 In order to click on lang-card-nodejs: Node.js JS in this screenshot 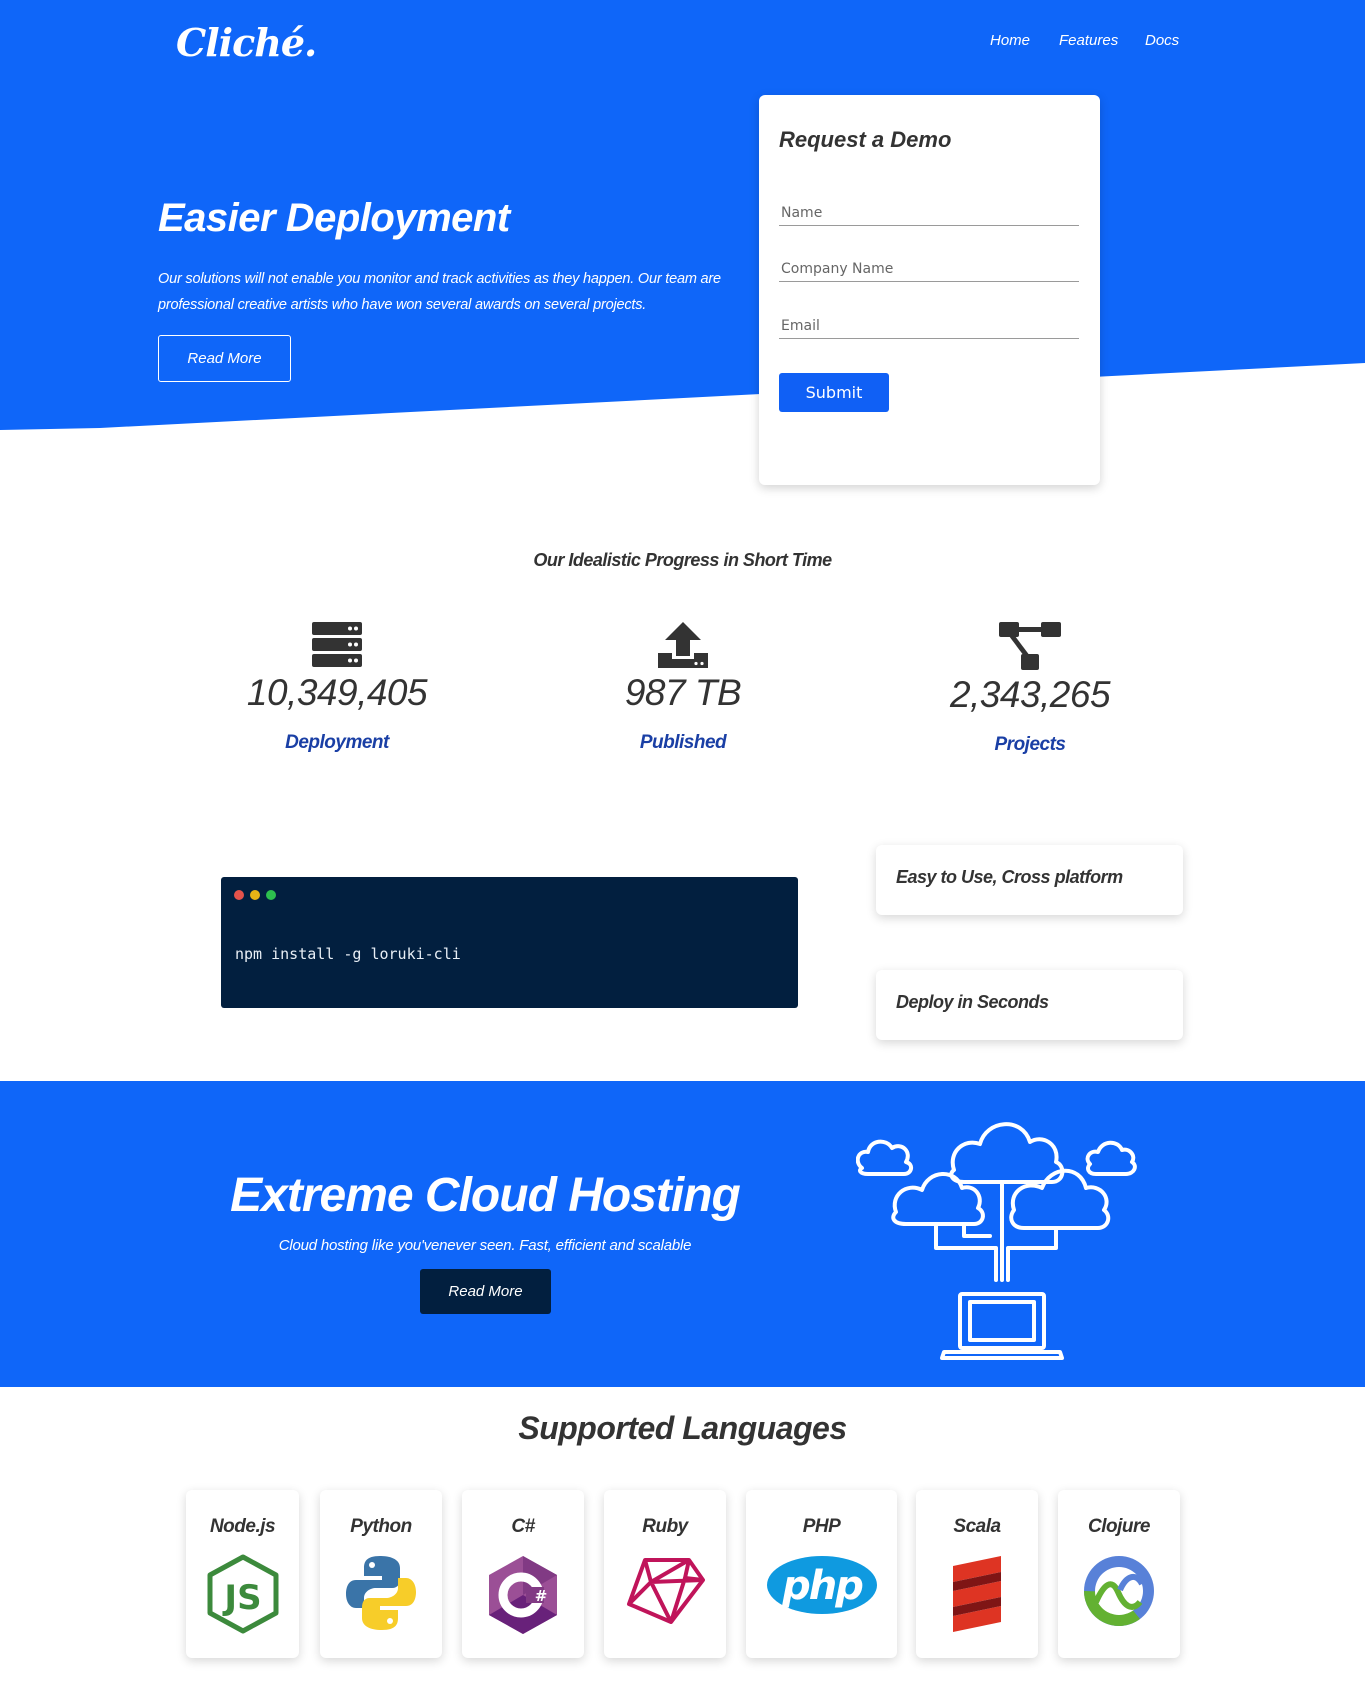, I will do `click(242, 1574)`.